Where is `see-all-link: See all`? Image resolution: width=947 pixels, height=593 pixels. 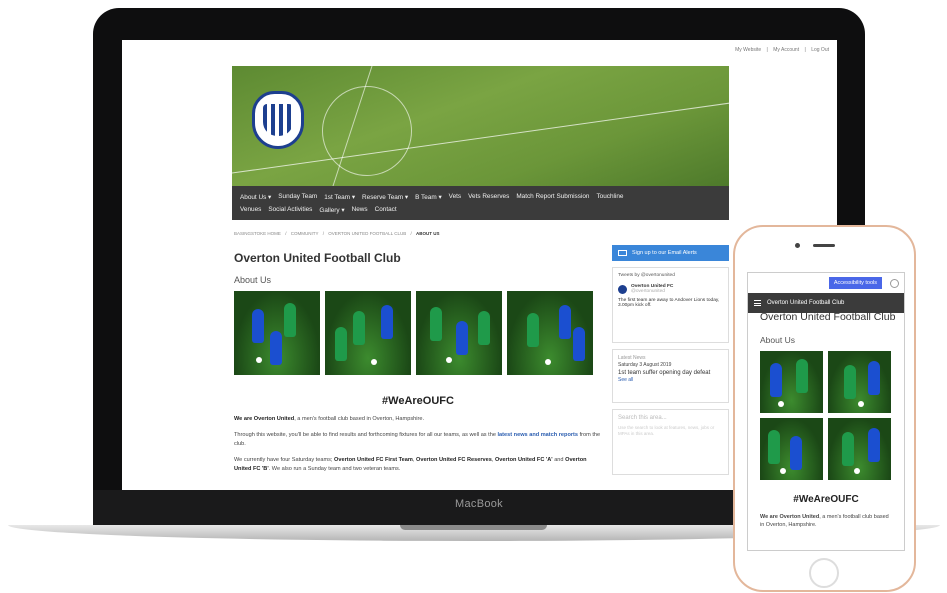 see-all-link: See all is located at coordinates (670, 380).